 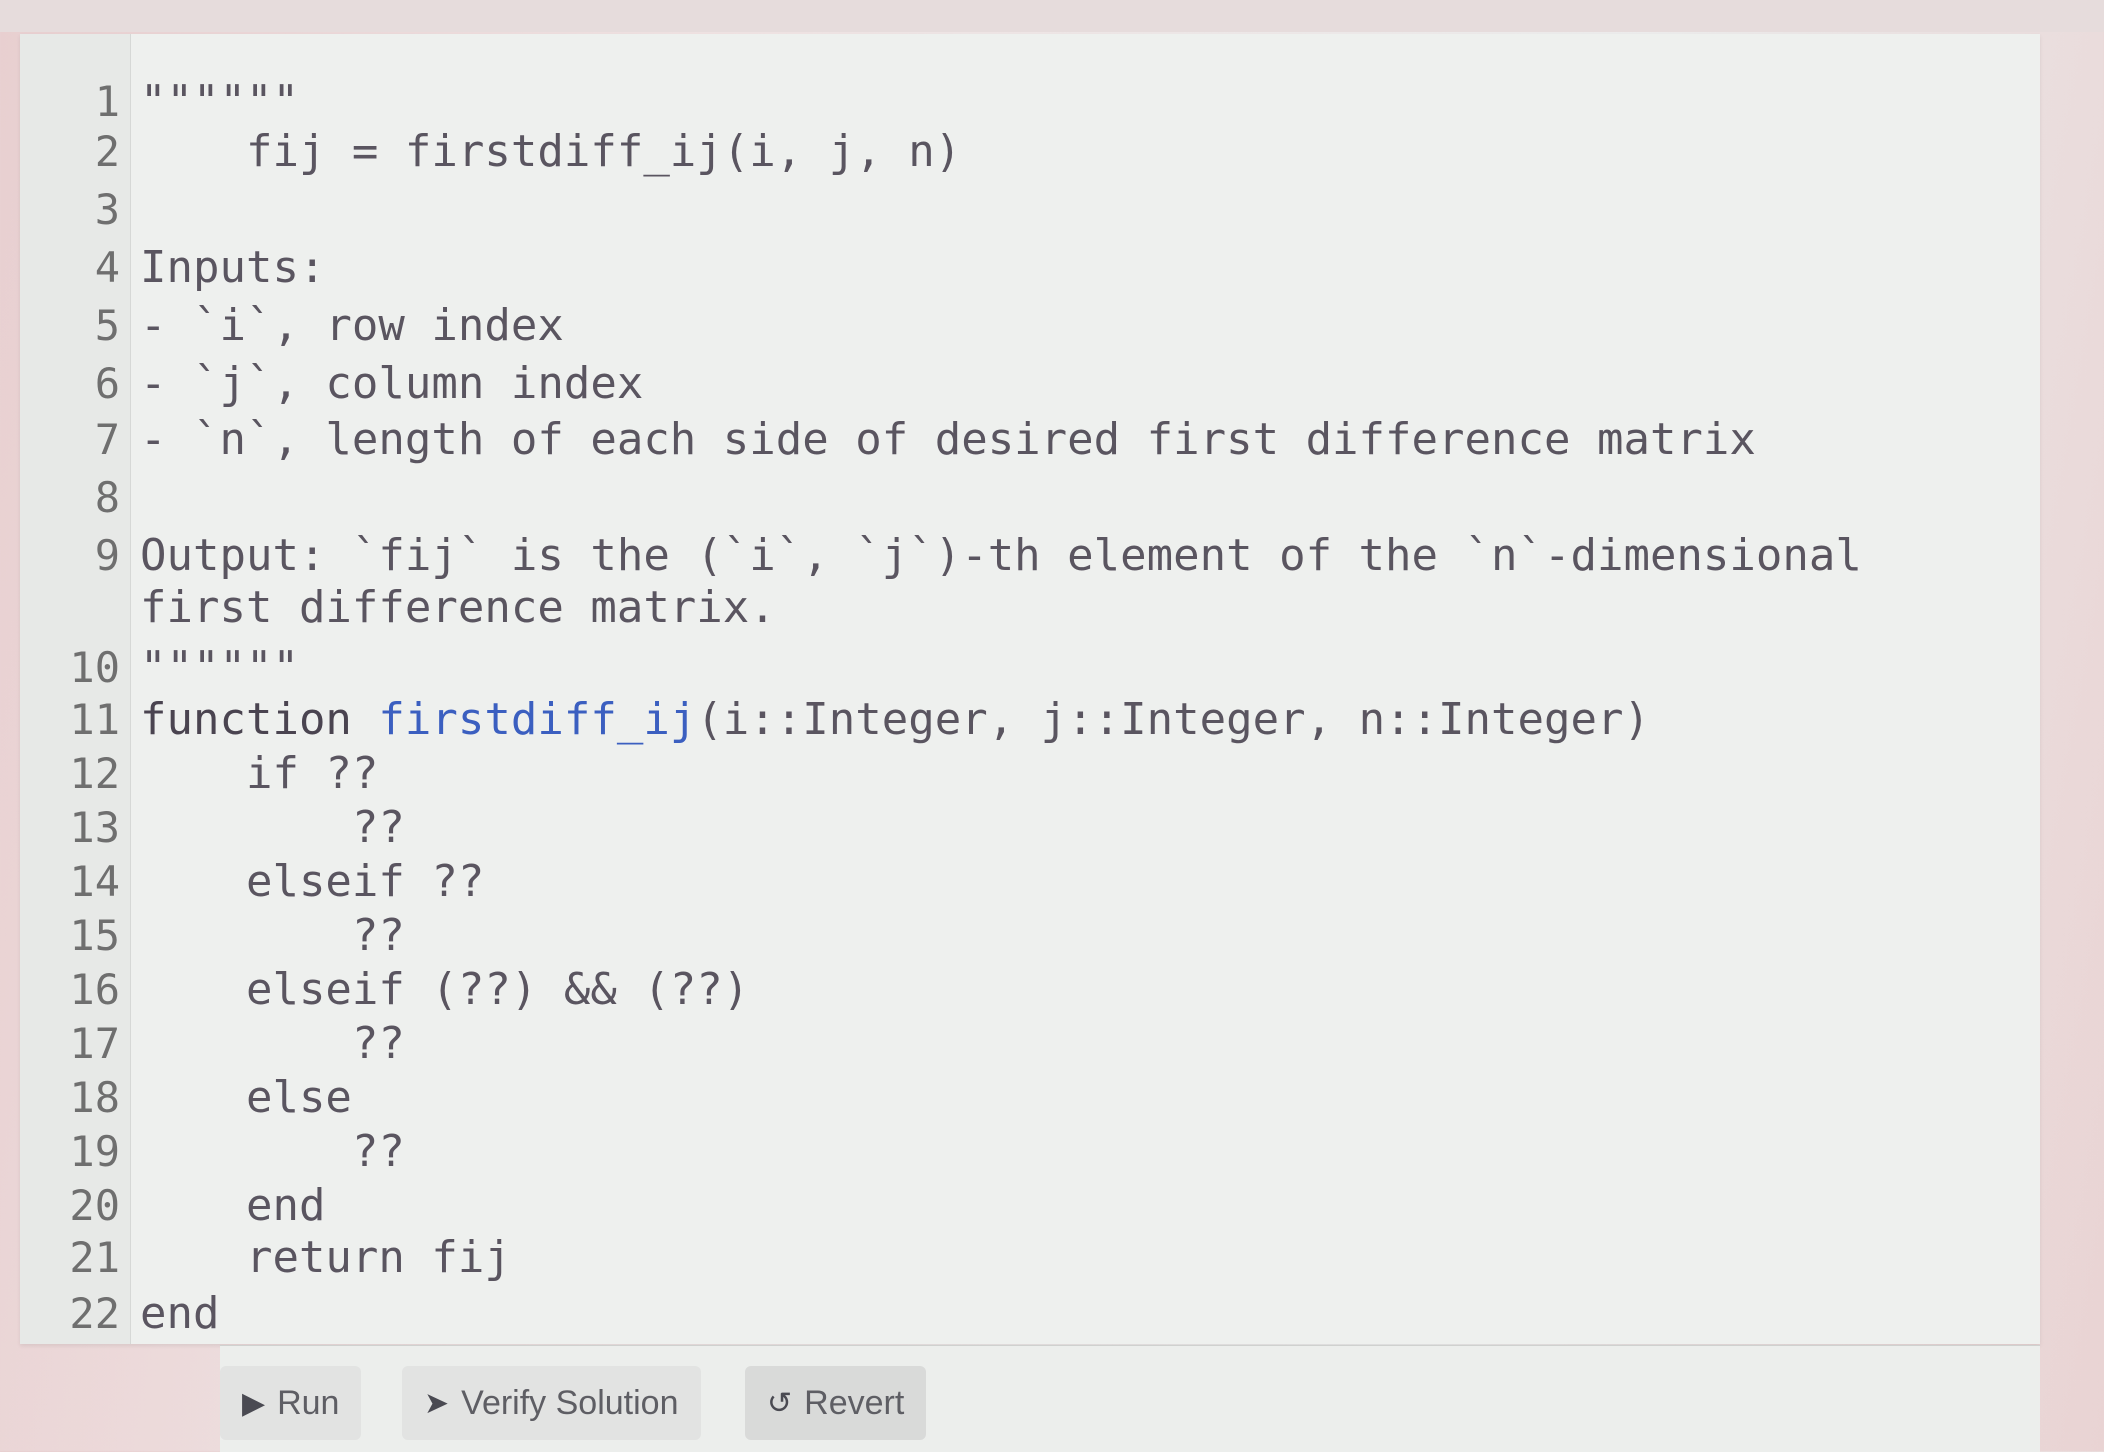 What do you see at coordinates (1020, 326) in the screenshot?
I see `code-line: 5 - `i`, row index` at bounding box center [1020, 326].